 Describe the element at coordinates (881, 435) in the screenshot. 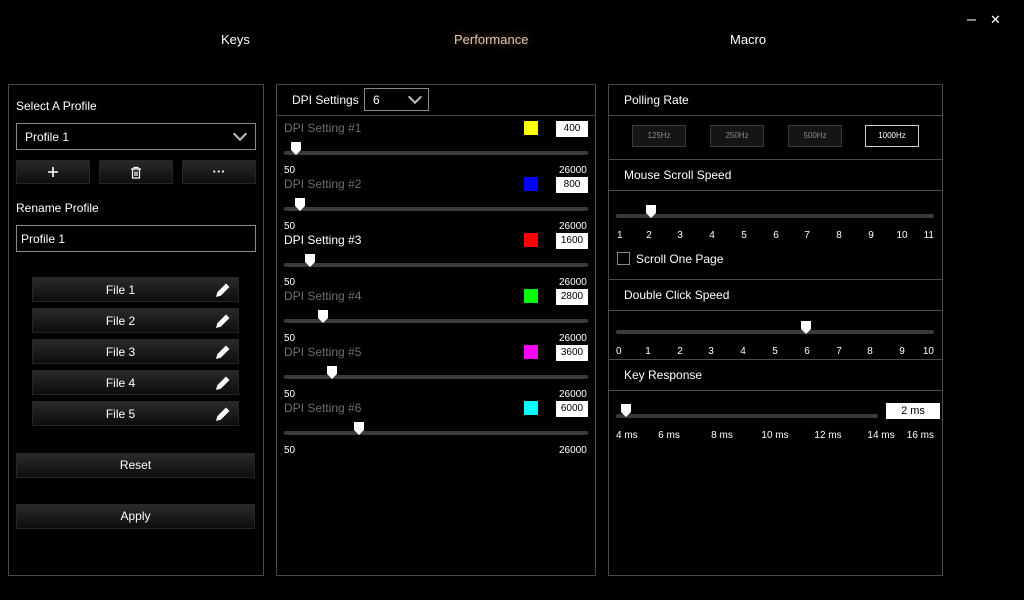

I see `key-response-tick: 14 ms` at that location.